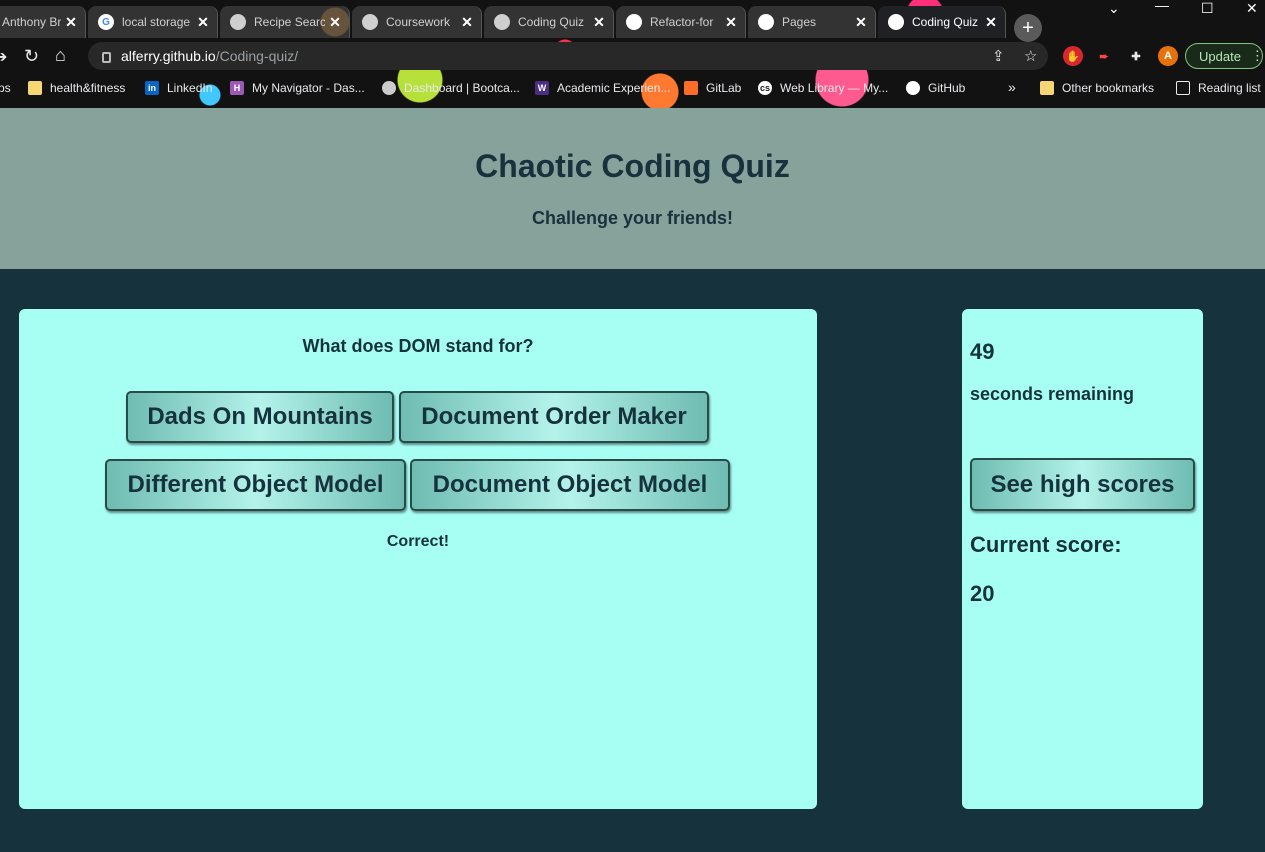 This screenshot has height=852, width=1265. What do you see at coordinates (1168, 56) in the screenshot?
I see `avatar: A` at bounding box center [1168, 56].